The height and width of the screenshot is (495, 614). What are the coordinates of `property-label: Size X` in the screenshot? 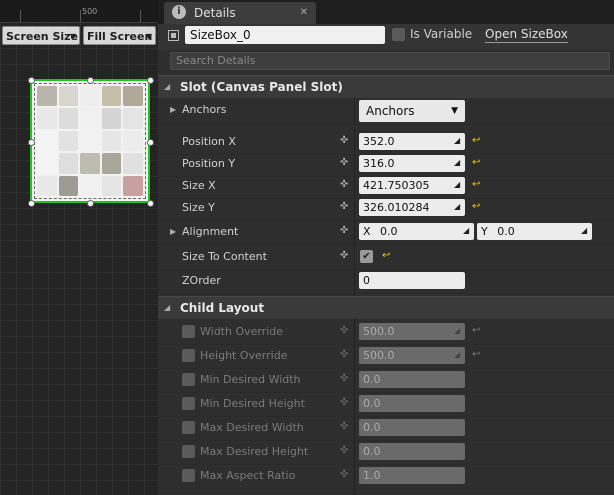 It's located at (199, 185).